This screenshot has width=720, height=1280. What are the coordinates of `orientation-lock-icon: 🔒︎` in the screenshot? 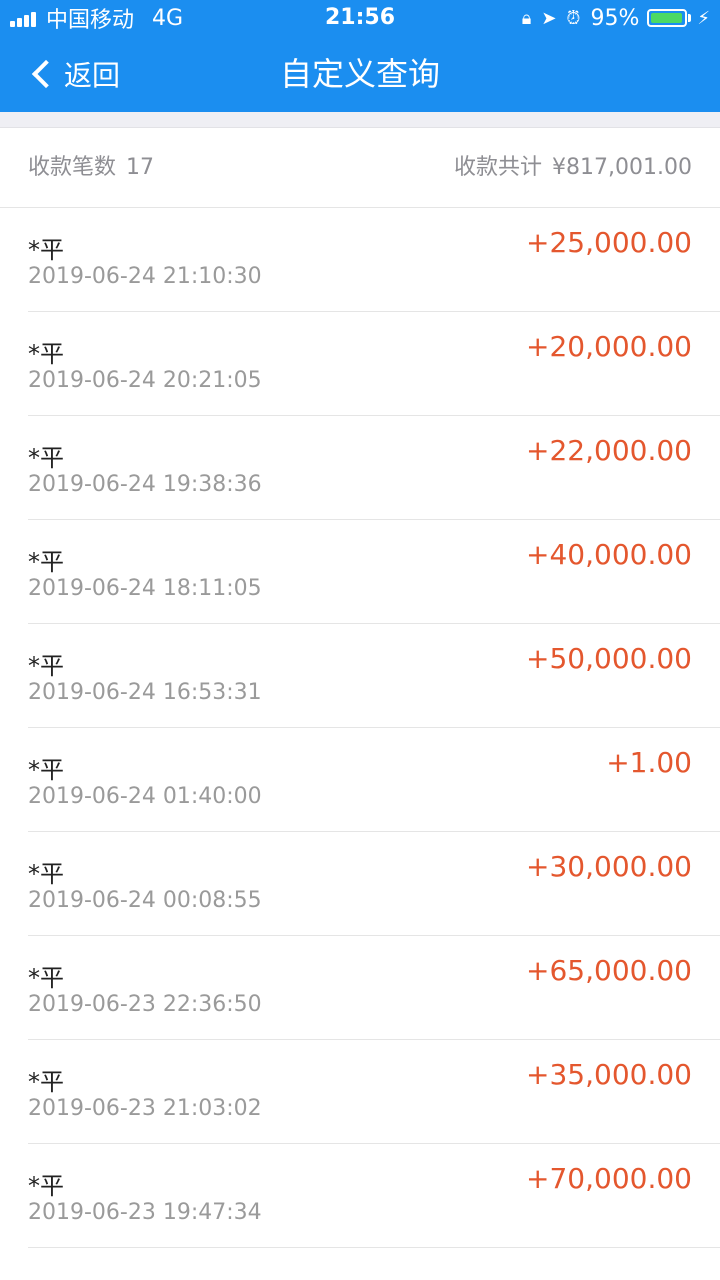 It's located at (526, 18).